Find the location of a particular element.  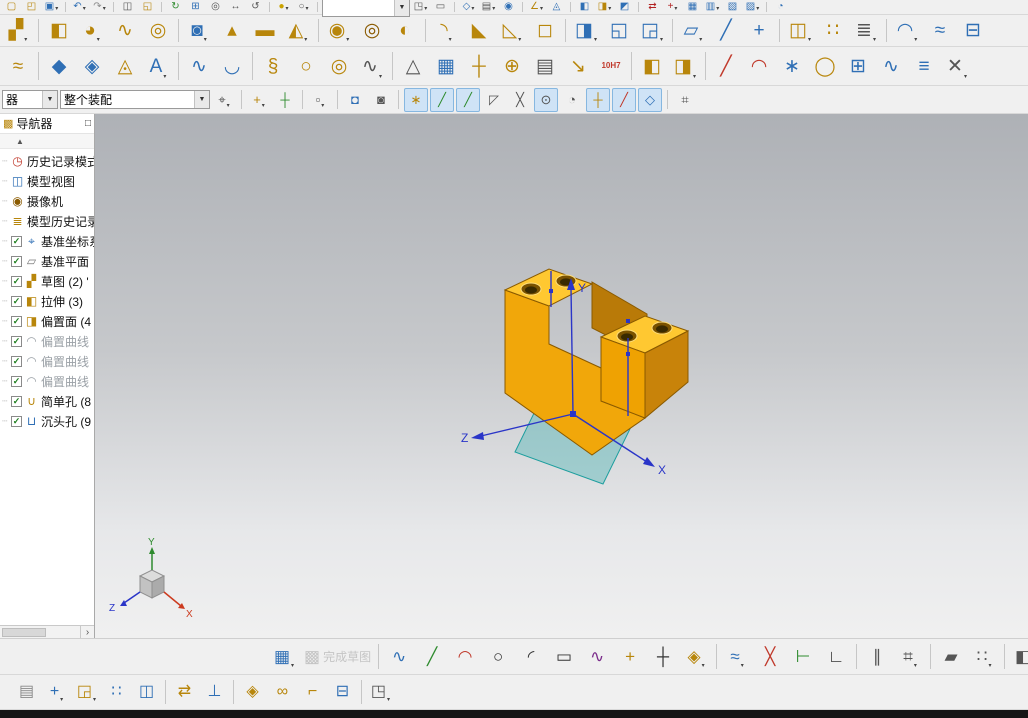

simple-hole-checkbox: ✓ is located at coordinates (16, 401).